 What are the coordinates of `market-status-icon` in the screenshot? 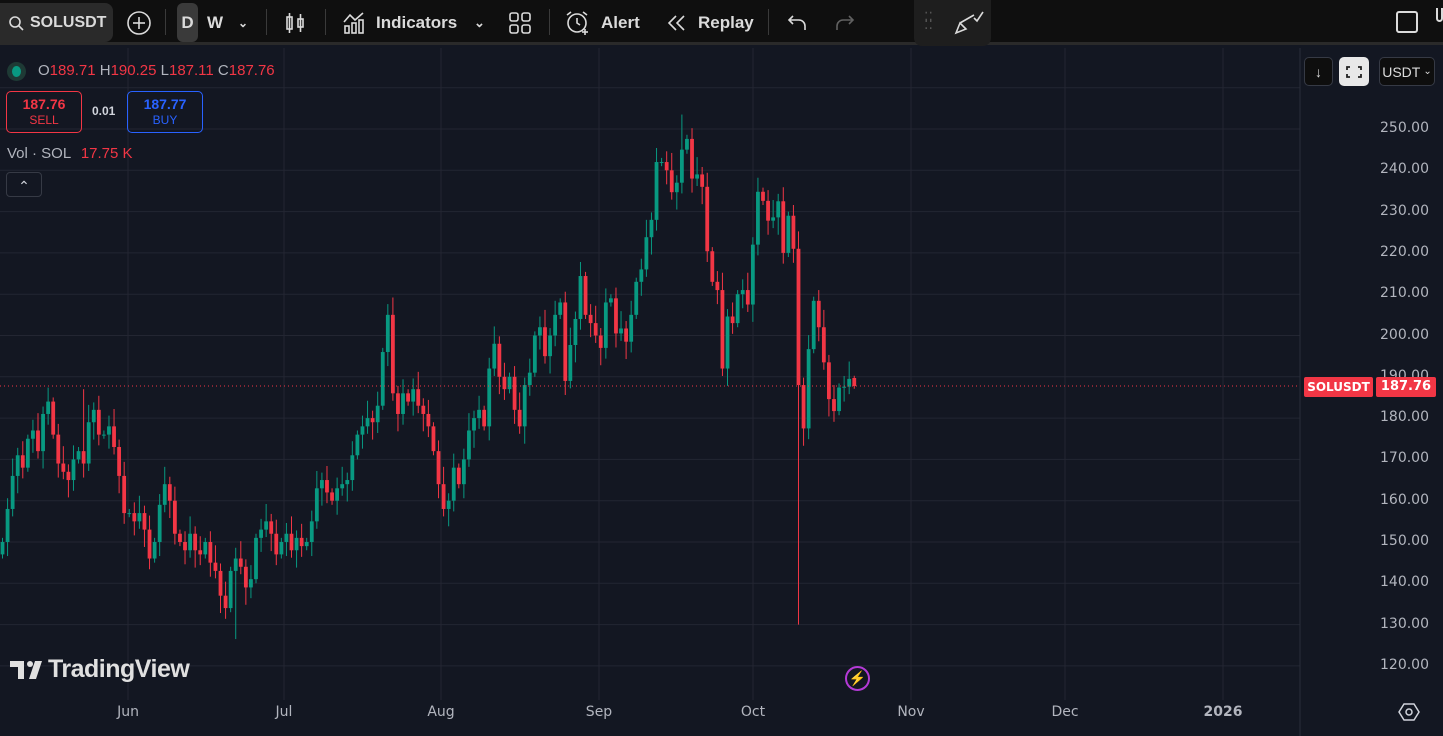 It's located at (16, 71).